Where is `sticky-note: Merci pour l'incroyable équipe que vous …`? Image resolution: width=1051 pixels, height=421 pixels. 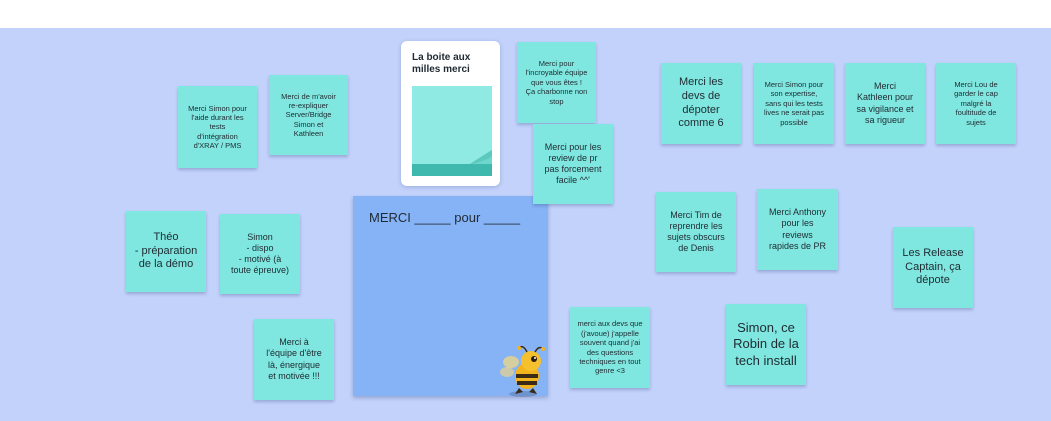 sticky-note: Merci pour l'incroyable équipe que vous … is located at coordinates (556, 82).